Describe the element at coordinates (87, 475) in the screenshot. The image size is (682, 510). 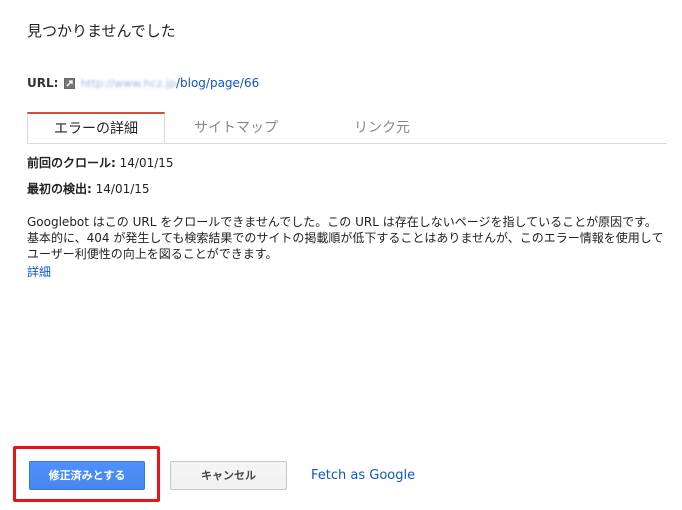
I see `mark-as-fixed-button: 修正済みとする` at that location.